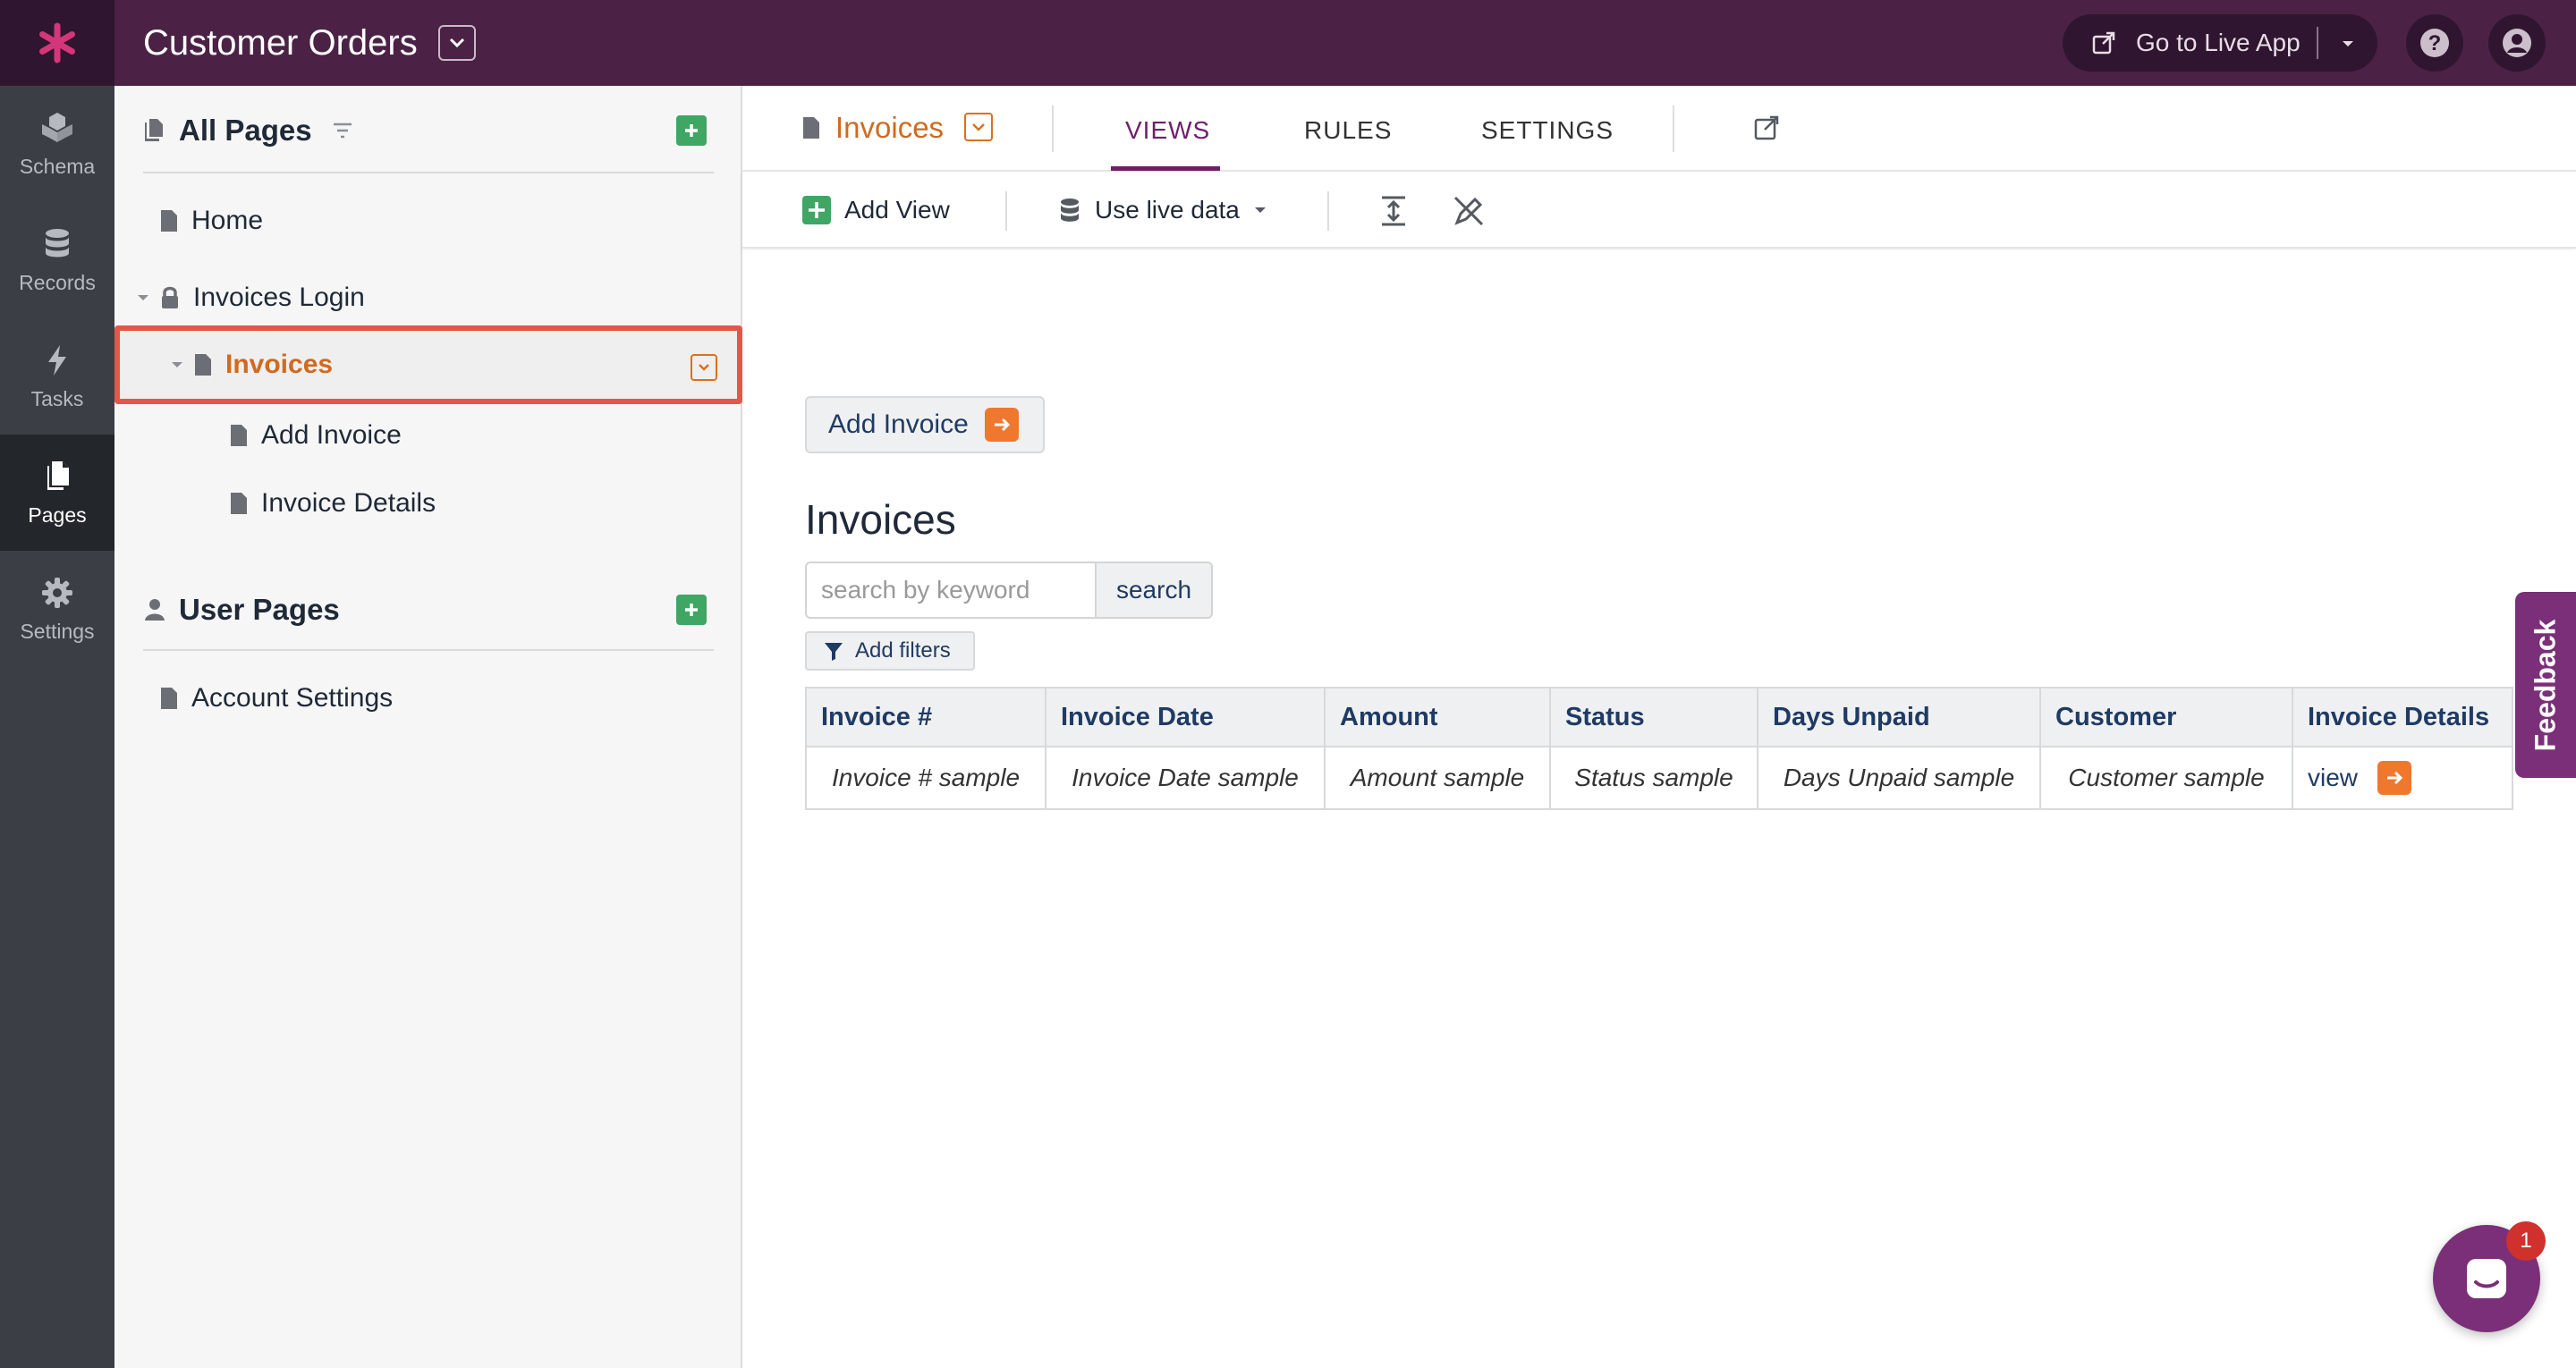 This screenshot has height=1368, width=2576. Describe the element at coordinates (978, 127) in the screenshot. I see `page-name-dropdown` at that location.